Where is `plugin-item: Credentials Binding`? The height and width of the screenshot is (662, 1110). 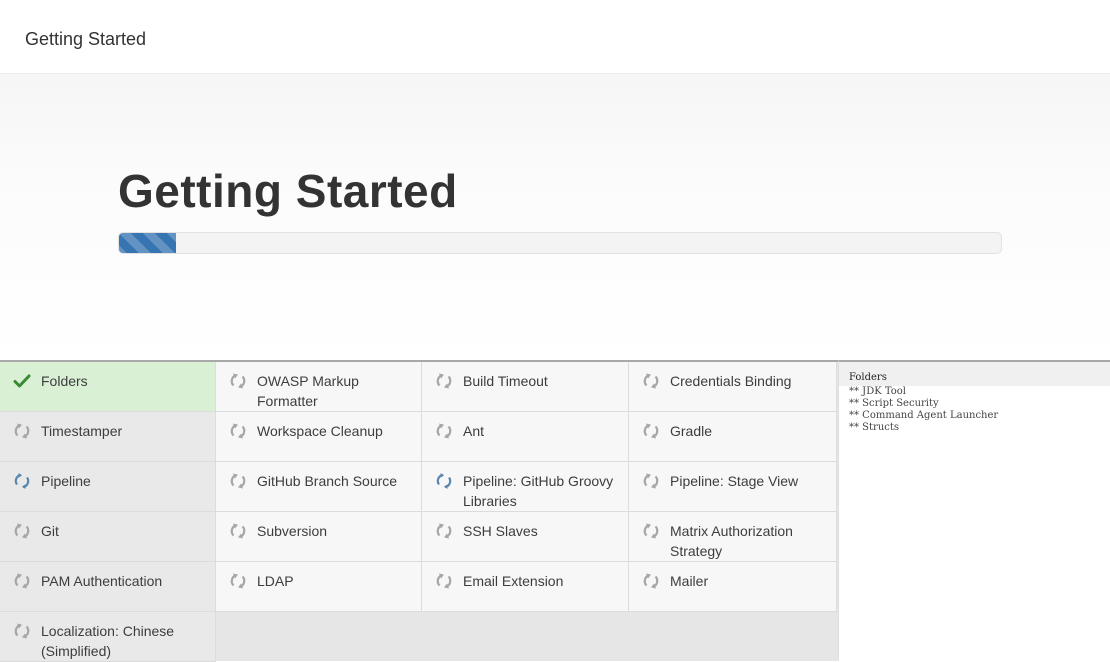
plugin-item: Credentials Binding is located at coordinates (733, 387).